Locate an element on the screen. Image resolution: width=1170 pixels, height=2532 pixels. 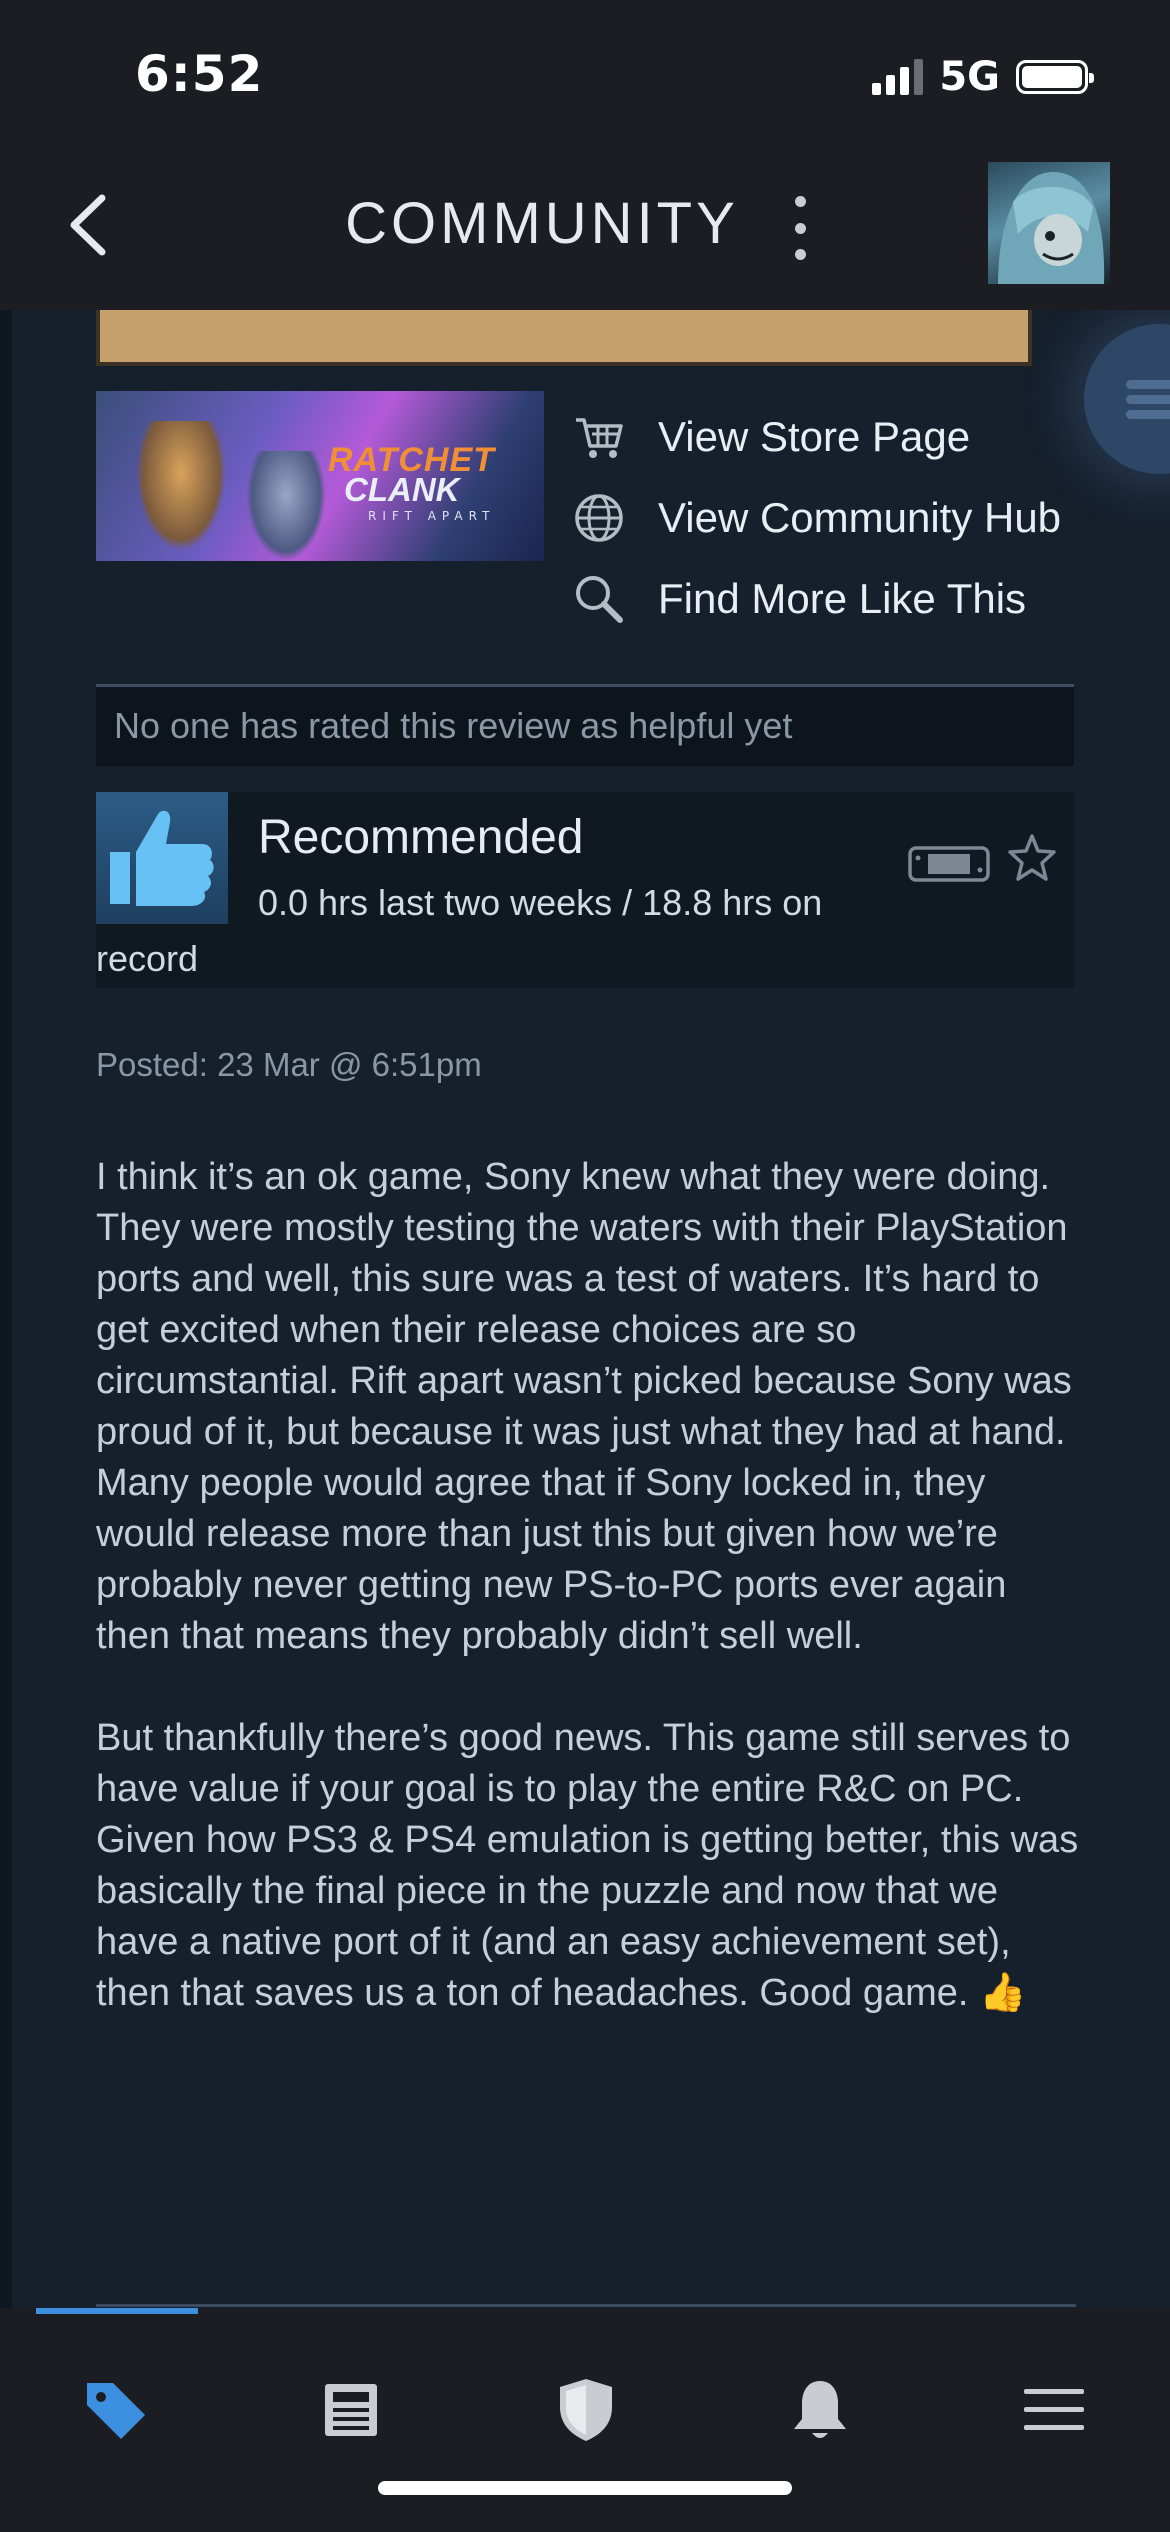
capsule-subtitle: RIFT APART is located at coordinates (432, 516).